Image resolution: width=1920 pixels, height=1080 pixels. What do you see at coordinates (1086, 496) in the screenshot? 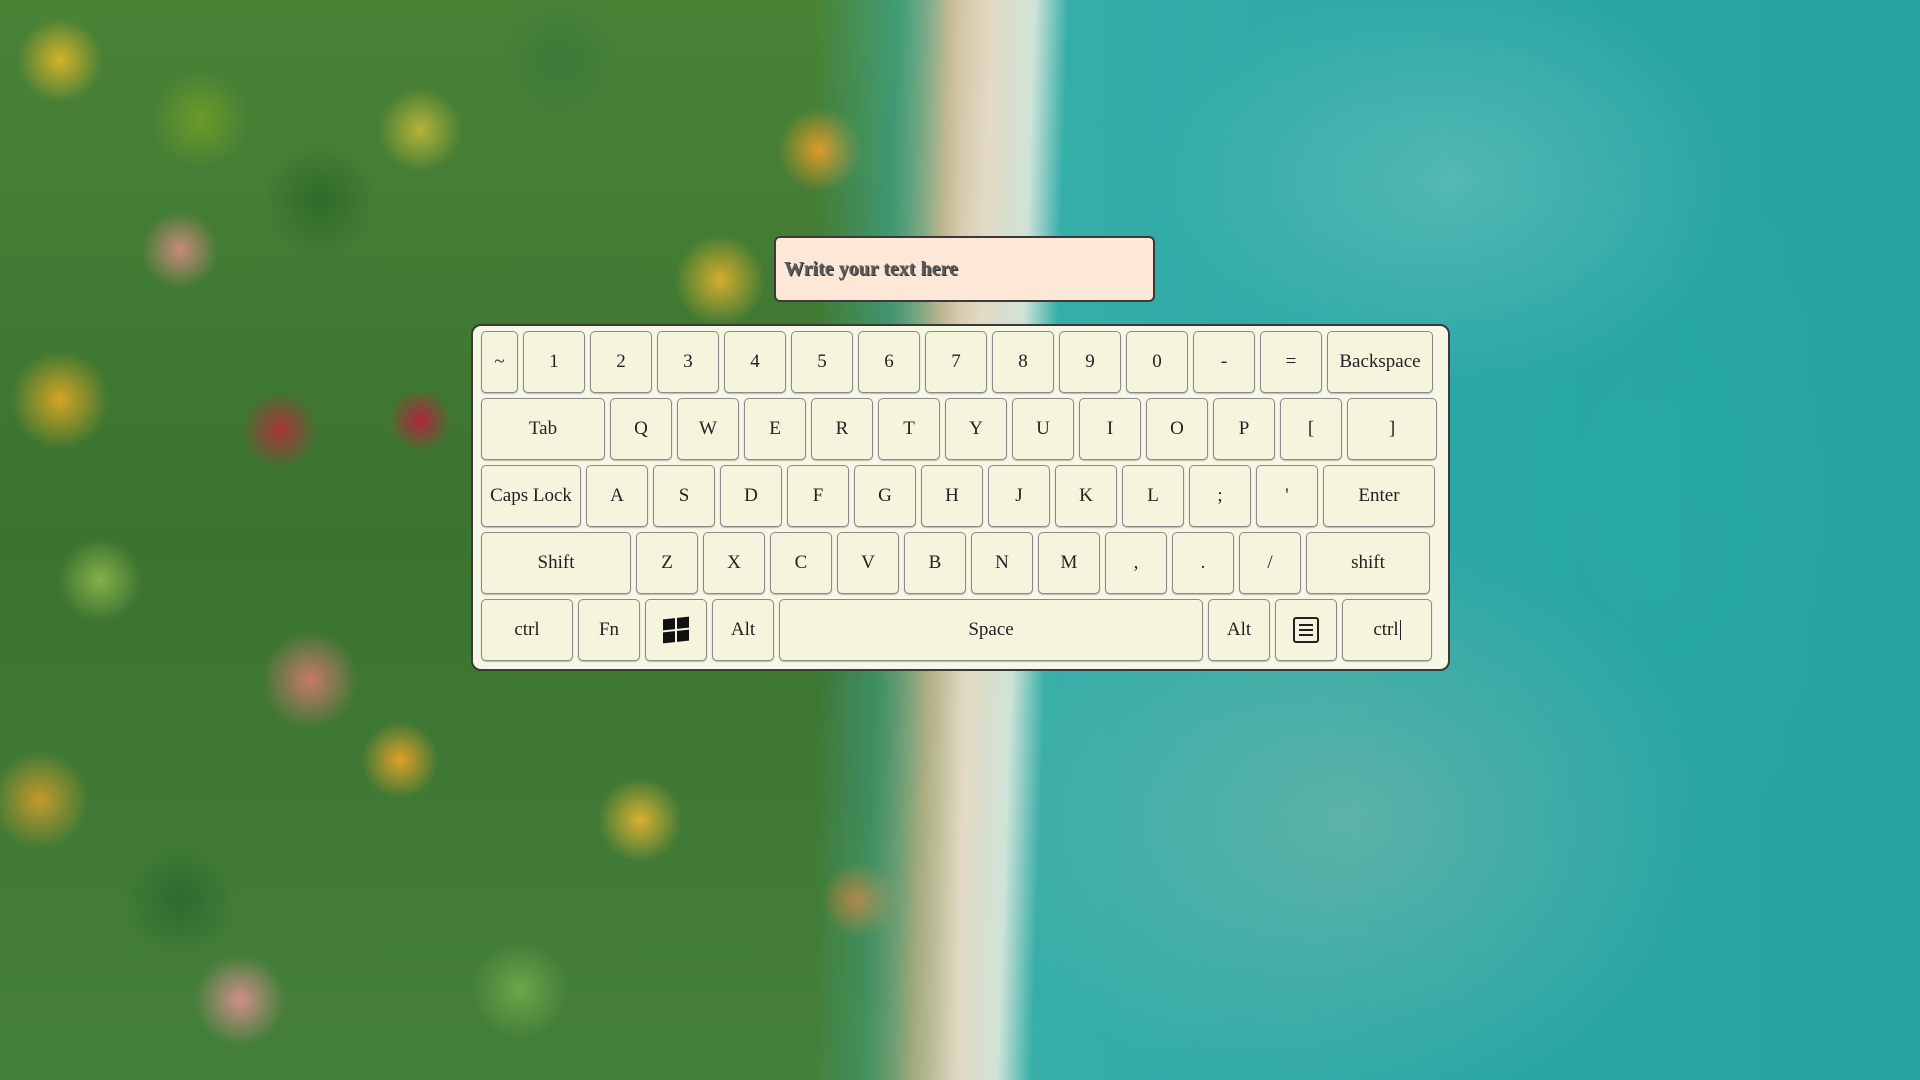
I see `key-k: K` at bounding box center [1086, 496].